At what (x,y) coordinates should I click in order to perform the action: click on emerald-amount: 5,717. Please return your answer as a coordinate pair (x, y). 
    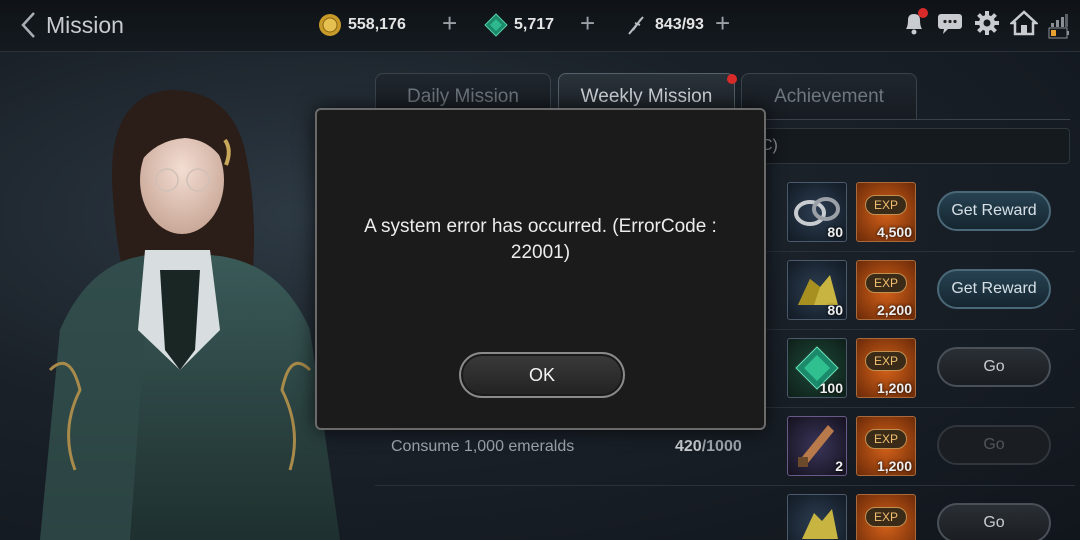
    Looking at the image, I should click on (534, 24).